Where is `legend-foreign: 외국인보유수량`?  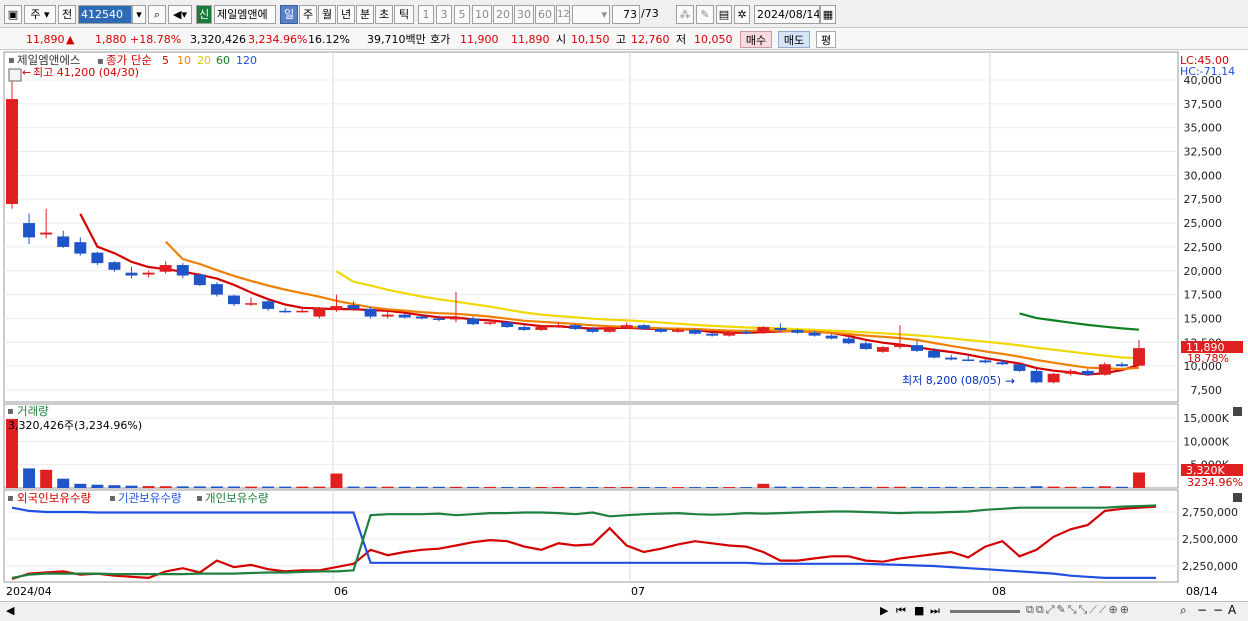 legend-foreign: 외국인보유수량 is located at coordinates (54, 498).